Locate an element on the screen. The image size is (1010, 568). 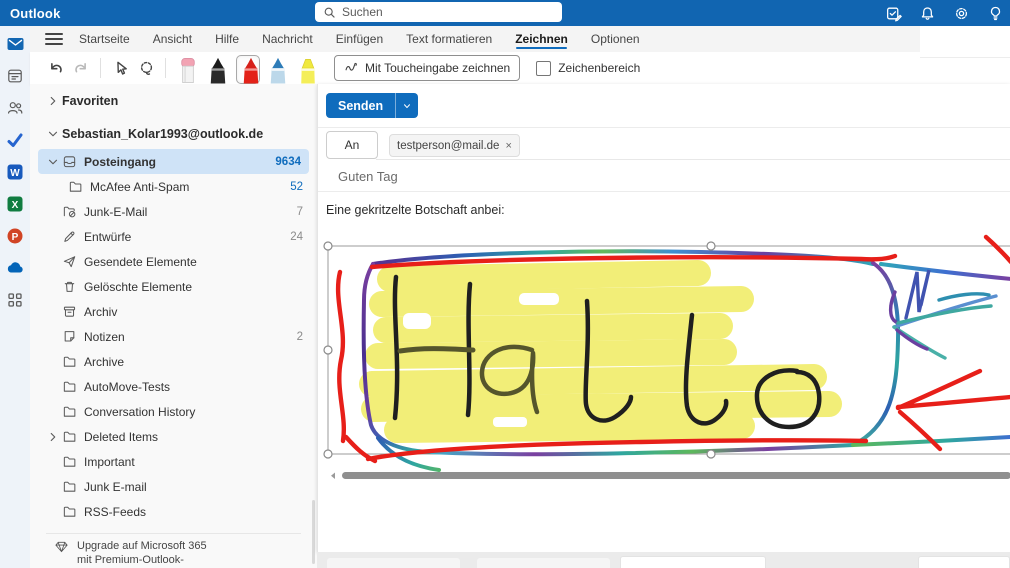
diamond-icon is located at coordinates (61, 553).